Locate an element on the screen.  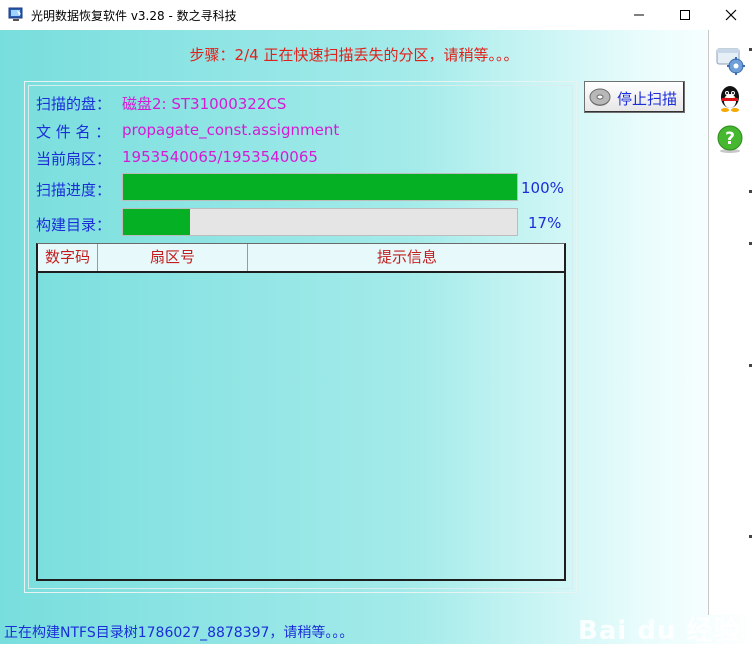
disk-value: 磁盘2: ST31000322CS is located at coordinates (204, 104).